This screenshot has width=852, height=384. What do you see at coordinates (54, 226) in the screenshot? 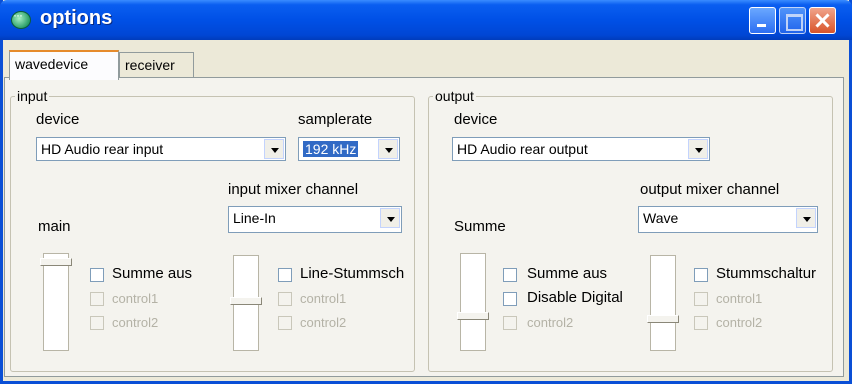
I see `input-main-label: main` at bounding box center [54, 226].